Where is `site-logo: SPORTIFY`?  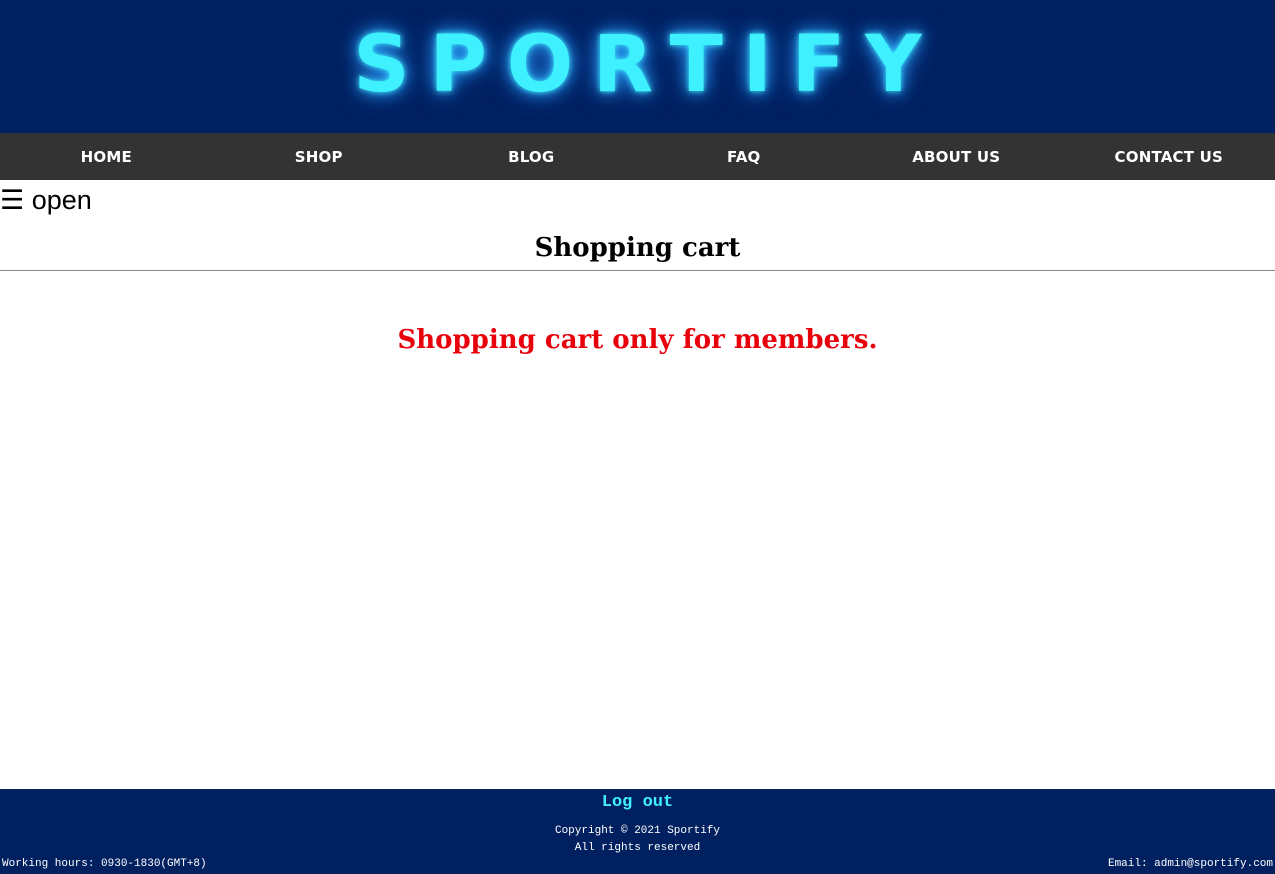
site-logo: SPORTIFY is located at coordinates (637, 65).